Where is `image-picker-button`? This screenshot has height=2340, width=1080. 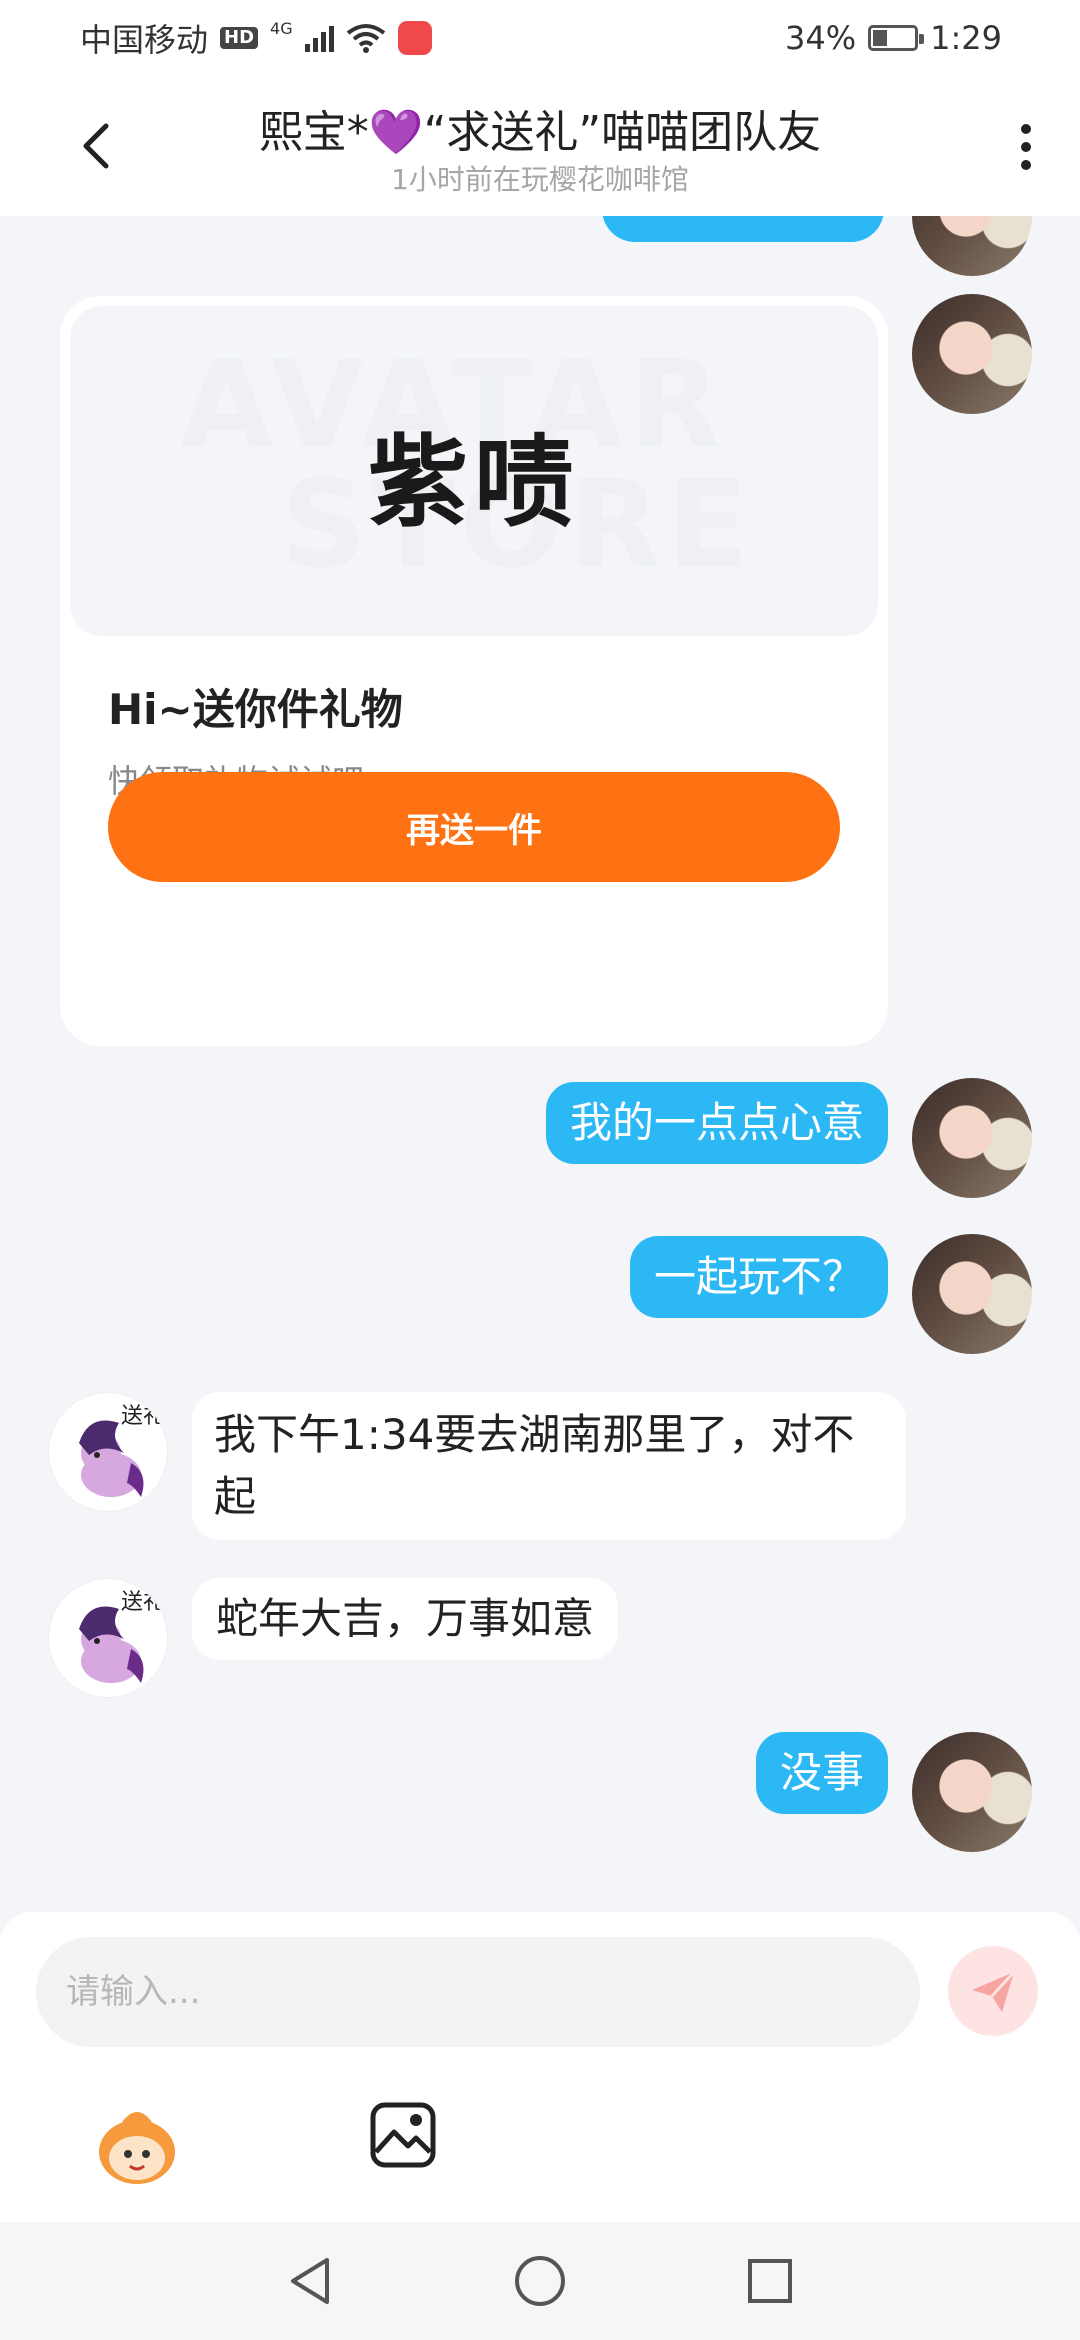
image-picker-button is located at coordinates (403, 2135).